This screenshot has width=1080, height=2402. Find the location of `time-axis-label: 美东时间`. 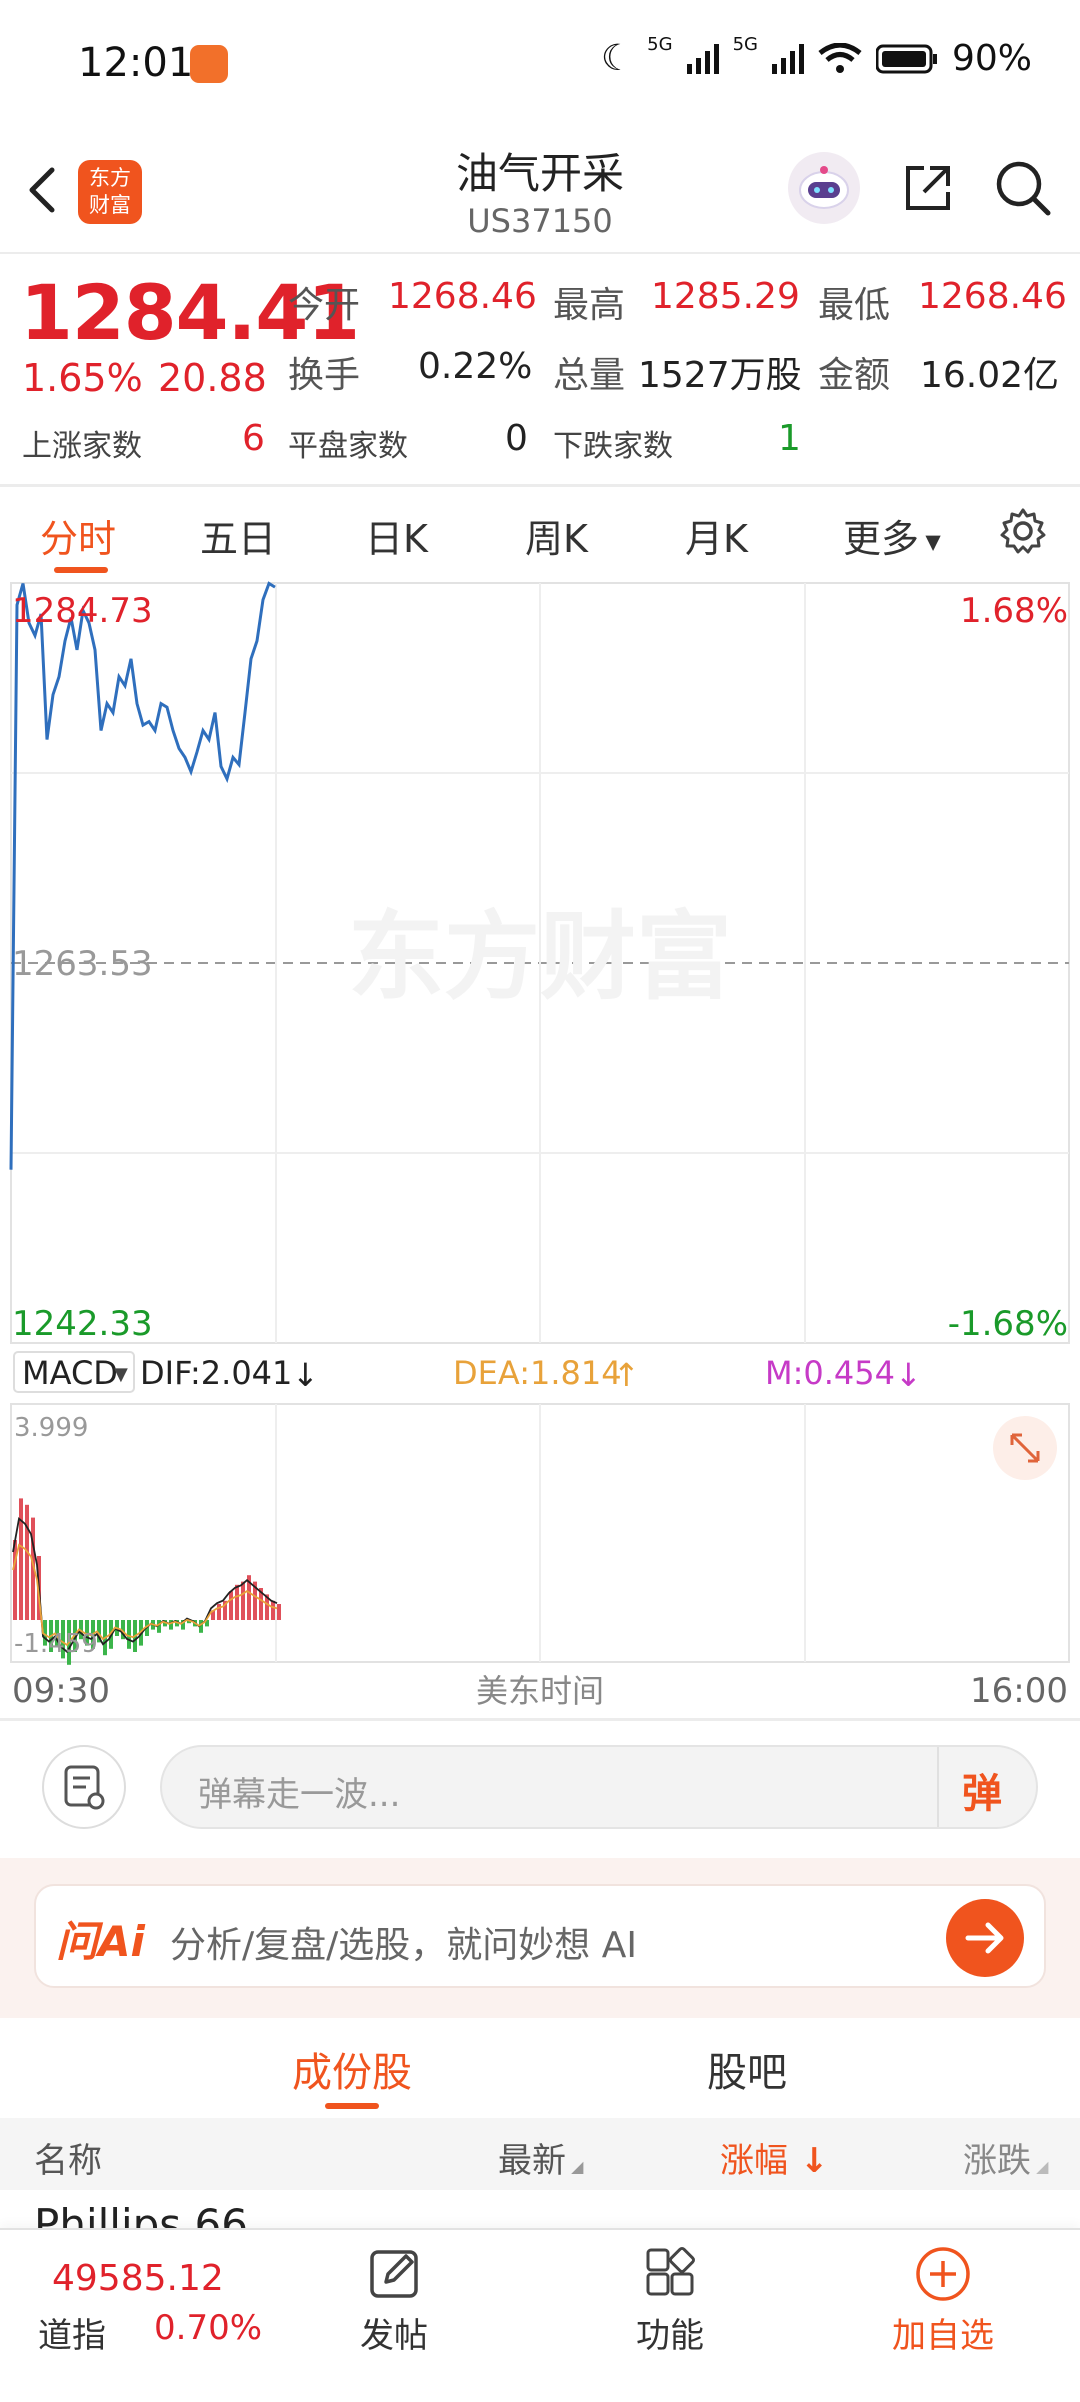

time-axis-label: 美东时间 is located at coordinates (540, 1691).